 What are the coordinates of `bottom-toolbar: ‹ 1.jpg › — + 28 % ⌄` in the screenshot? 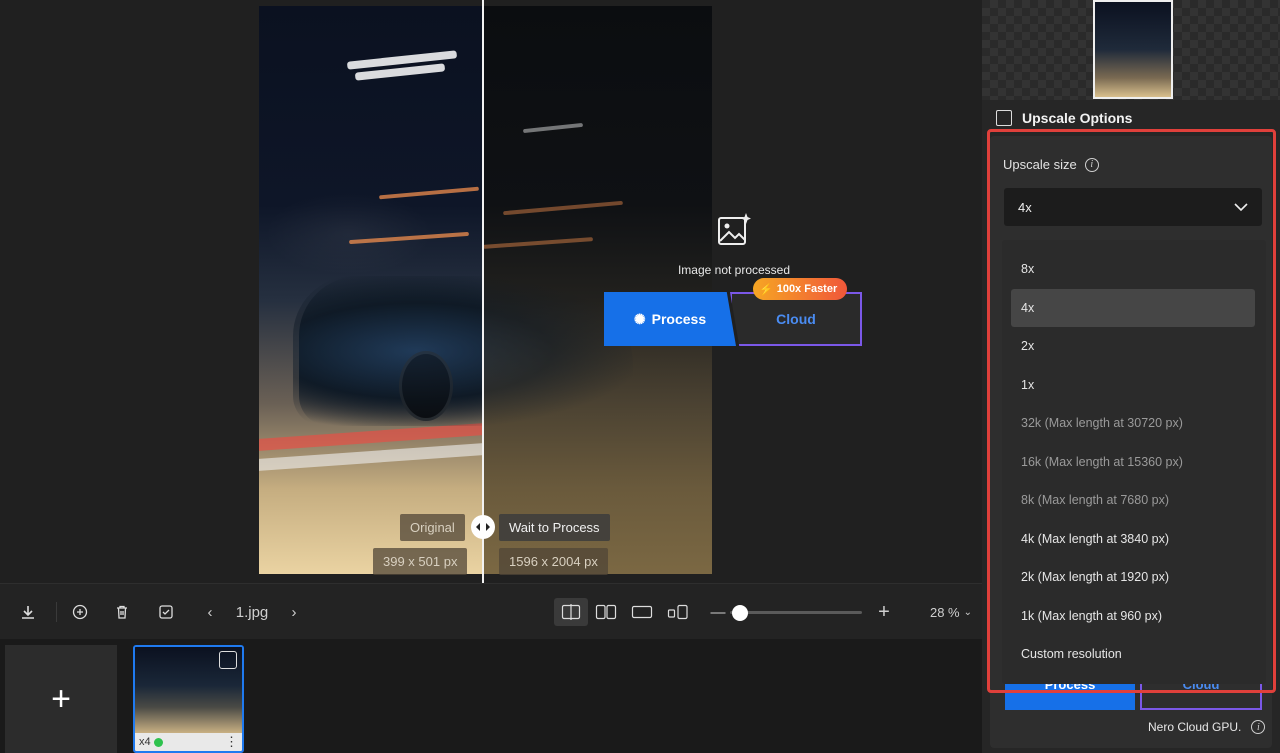 It's located at (491, 611).